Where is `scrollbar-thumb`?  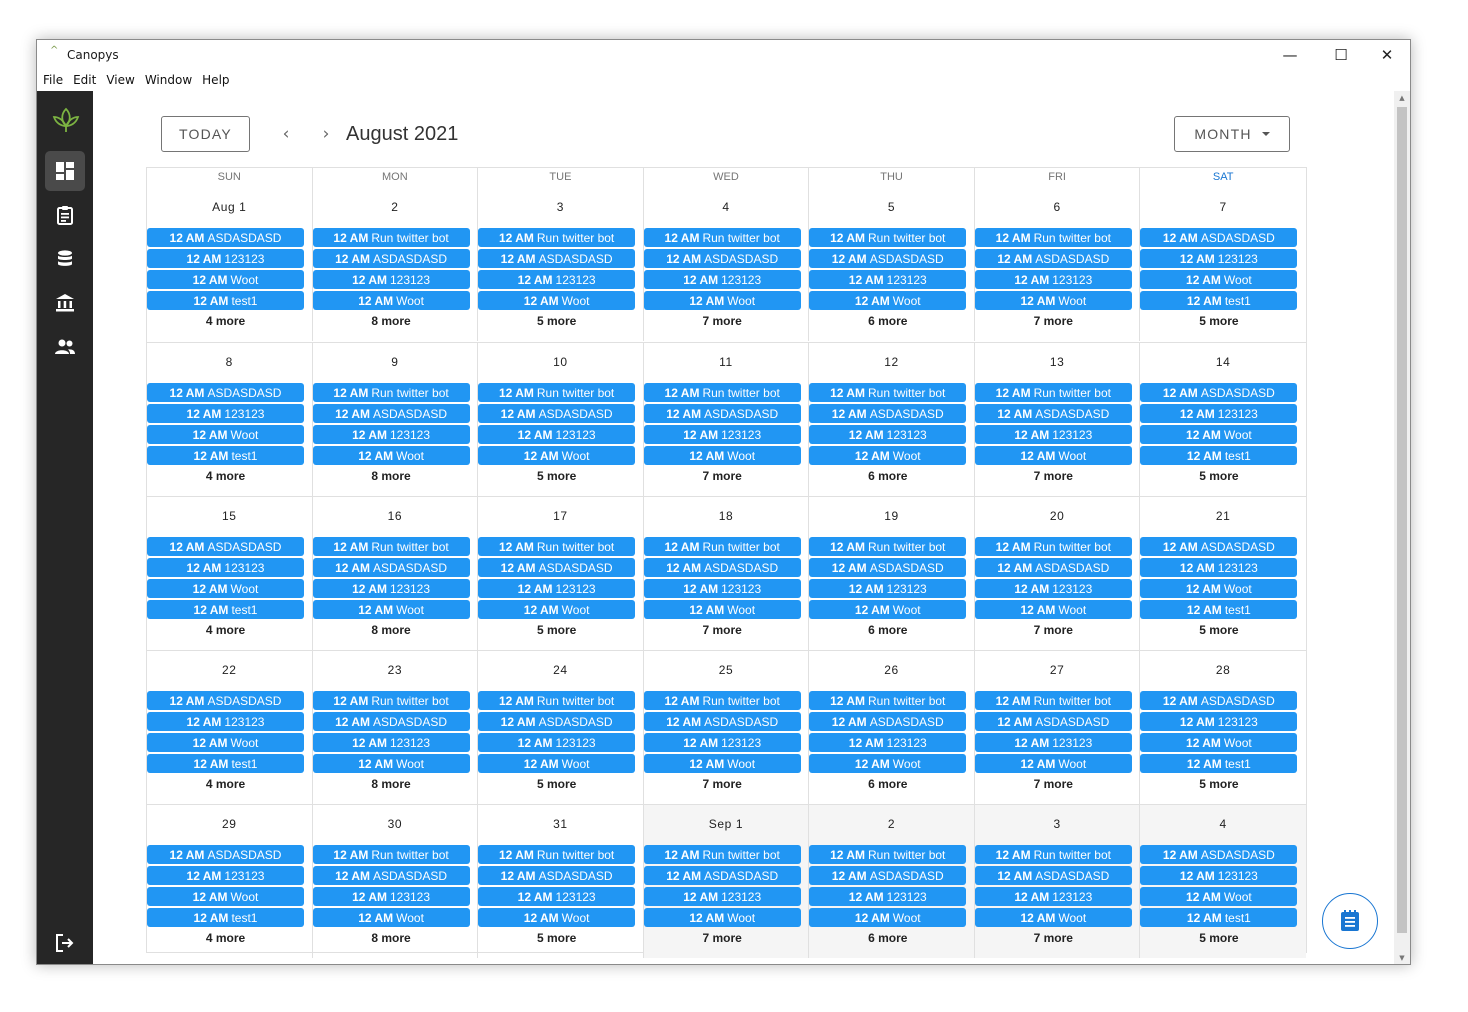 scrollbar-thumb is located at coordinates (1402, 520).